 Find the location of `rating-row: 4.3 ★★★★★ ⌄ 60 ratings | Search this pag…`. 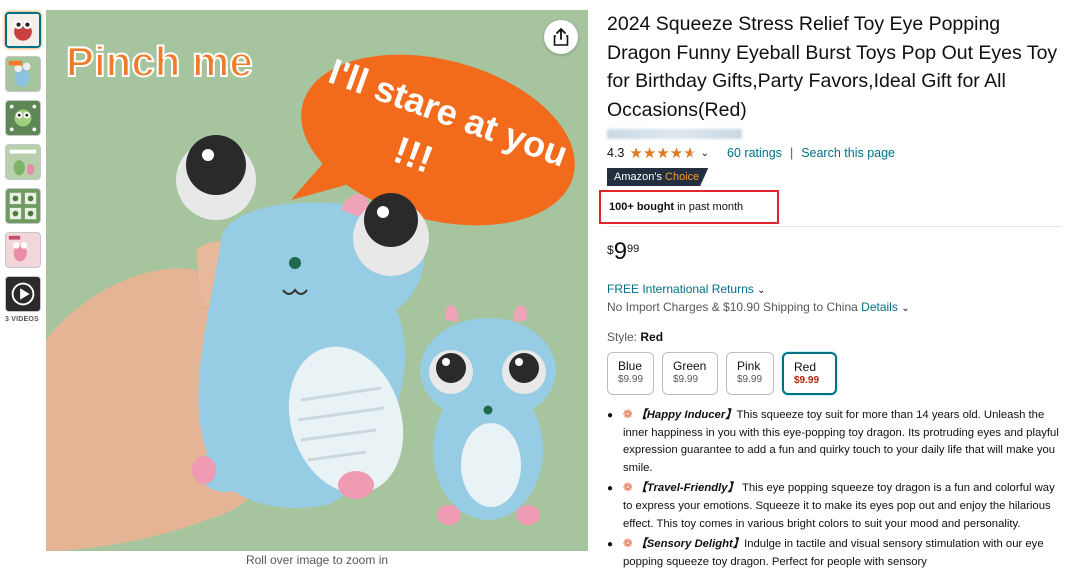

rating-row: 4.3 ★★★★★ ⌄ 60 ratings | Search this pag… is located at coordinates (837, 153).